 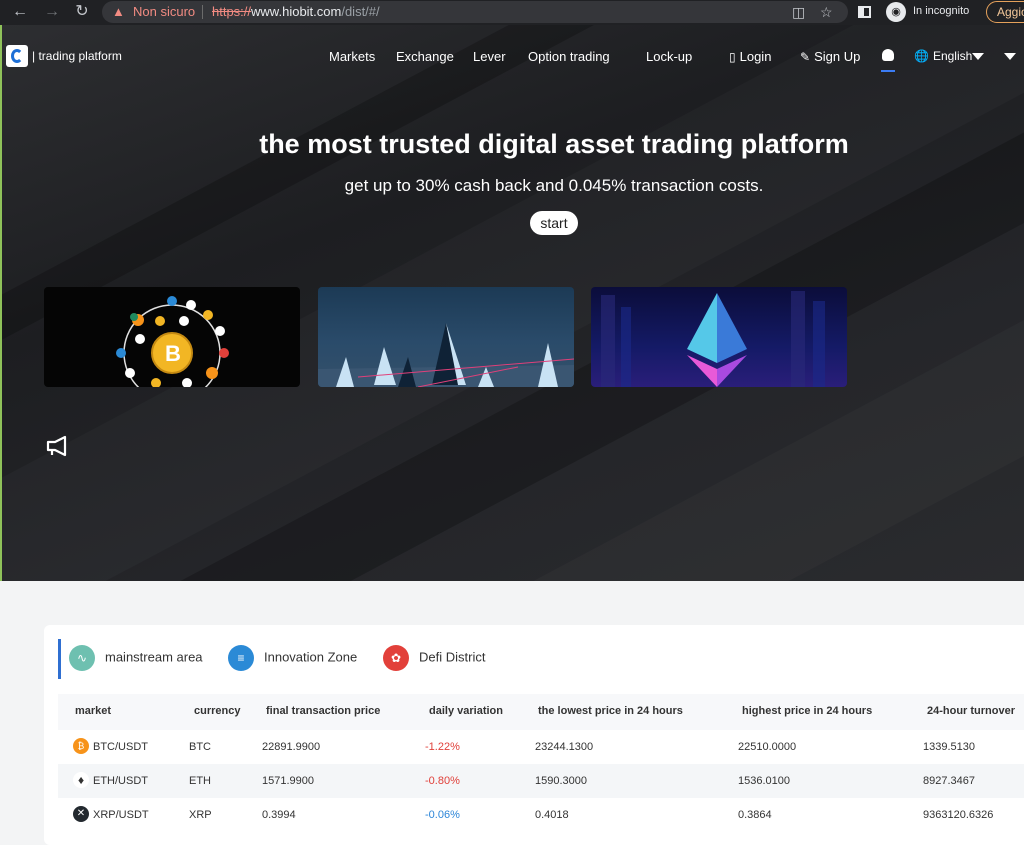 What do you see at coordinates (111, 814) in the screenshot?
I see `market-cell: ✕ XRP/USDT` at bounding box center [111, 814].